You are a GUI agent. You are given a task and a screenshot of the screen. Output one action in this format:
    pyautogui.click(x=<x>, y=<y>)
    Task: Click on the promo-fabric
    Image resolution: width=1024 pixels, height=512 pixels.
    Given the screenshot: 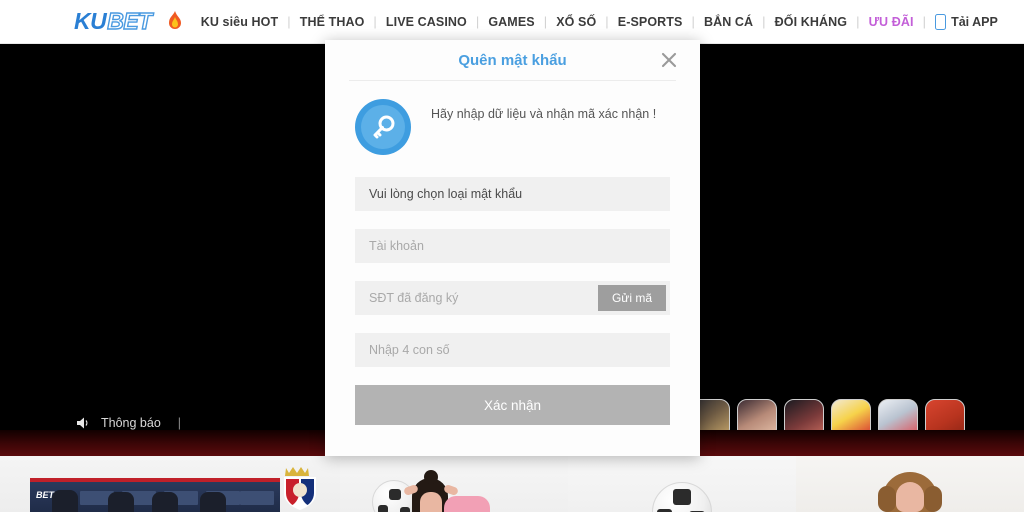 What is the action you would take?
    pyautogui.click(x=467, y=504)
    